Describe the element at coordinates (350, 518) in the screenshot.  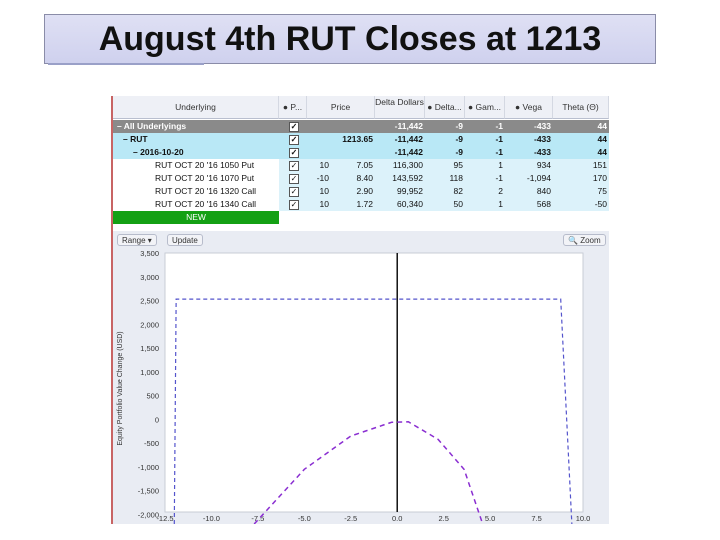
I see `x-tick-label: -2.5` at that location.